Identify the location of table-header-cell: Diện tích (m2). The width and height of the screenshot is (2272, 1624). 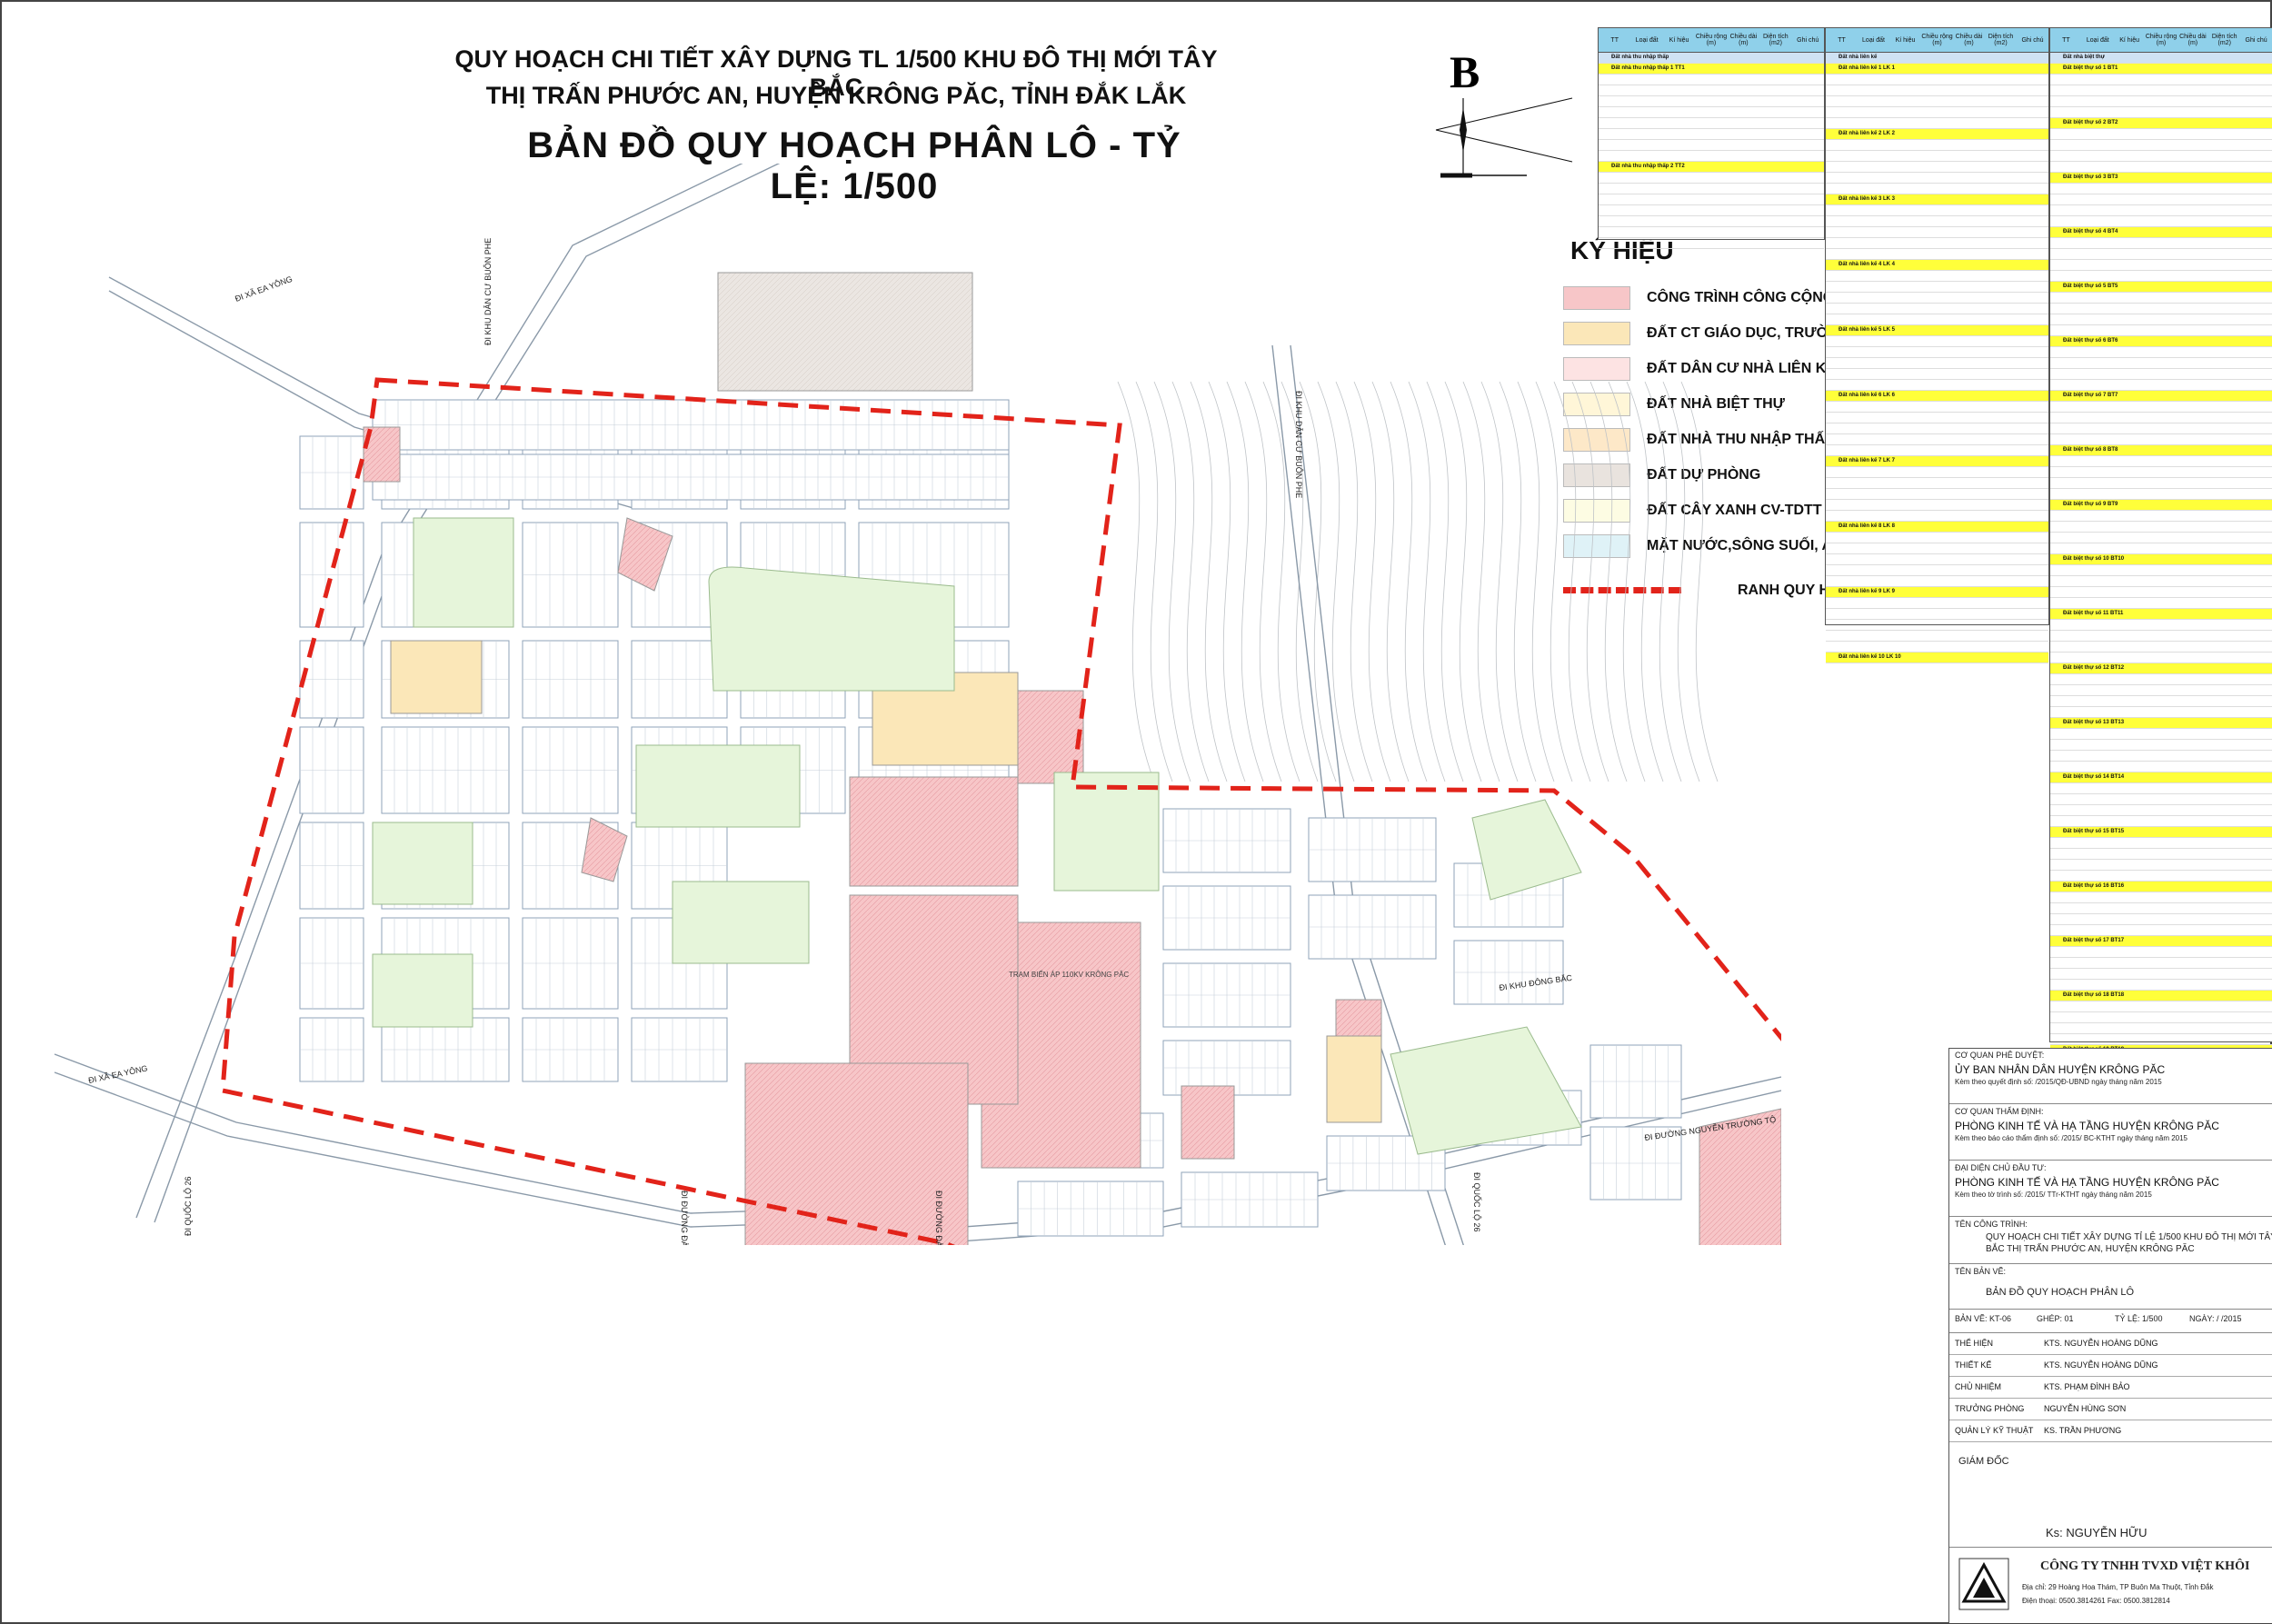
(1776, 40).